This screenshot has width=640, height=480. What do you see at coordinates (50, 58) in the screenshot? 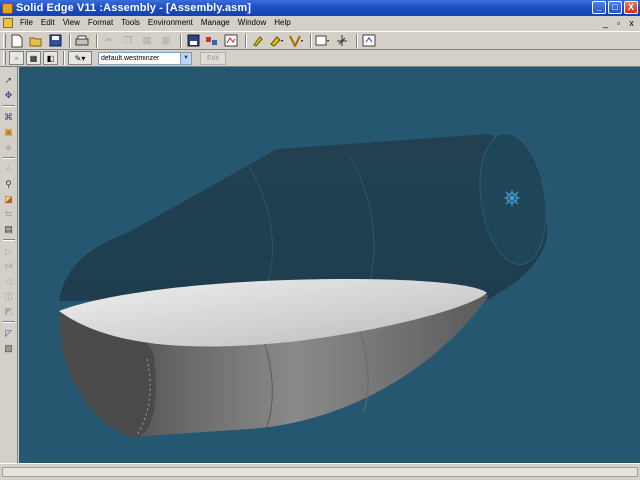
I see `frame-view-icon: ◧` at bounding box center [50, 58].